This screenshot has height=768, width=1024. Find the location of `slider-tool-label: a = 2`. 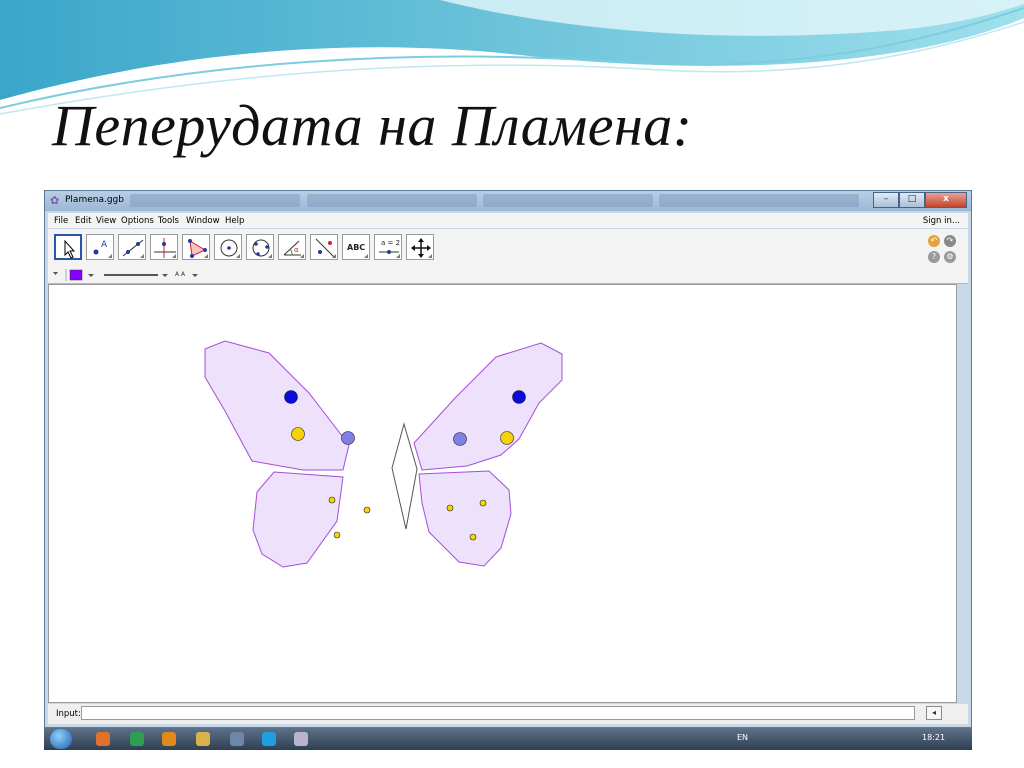

slider-tool-label: a = 2 is located at coordinates (391, 243).